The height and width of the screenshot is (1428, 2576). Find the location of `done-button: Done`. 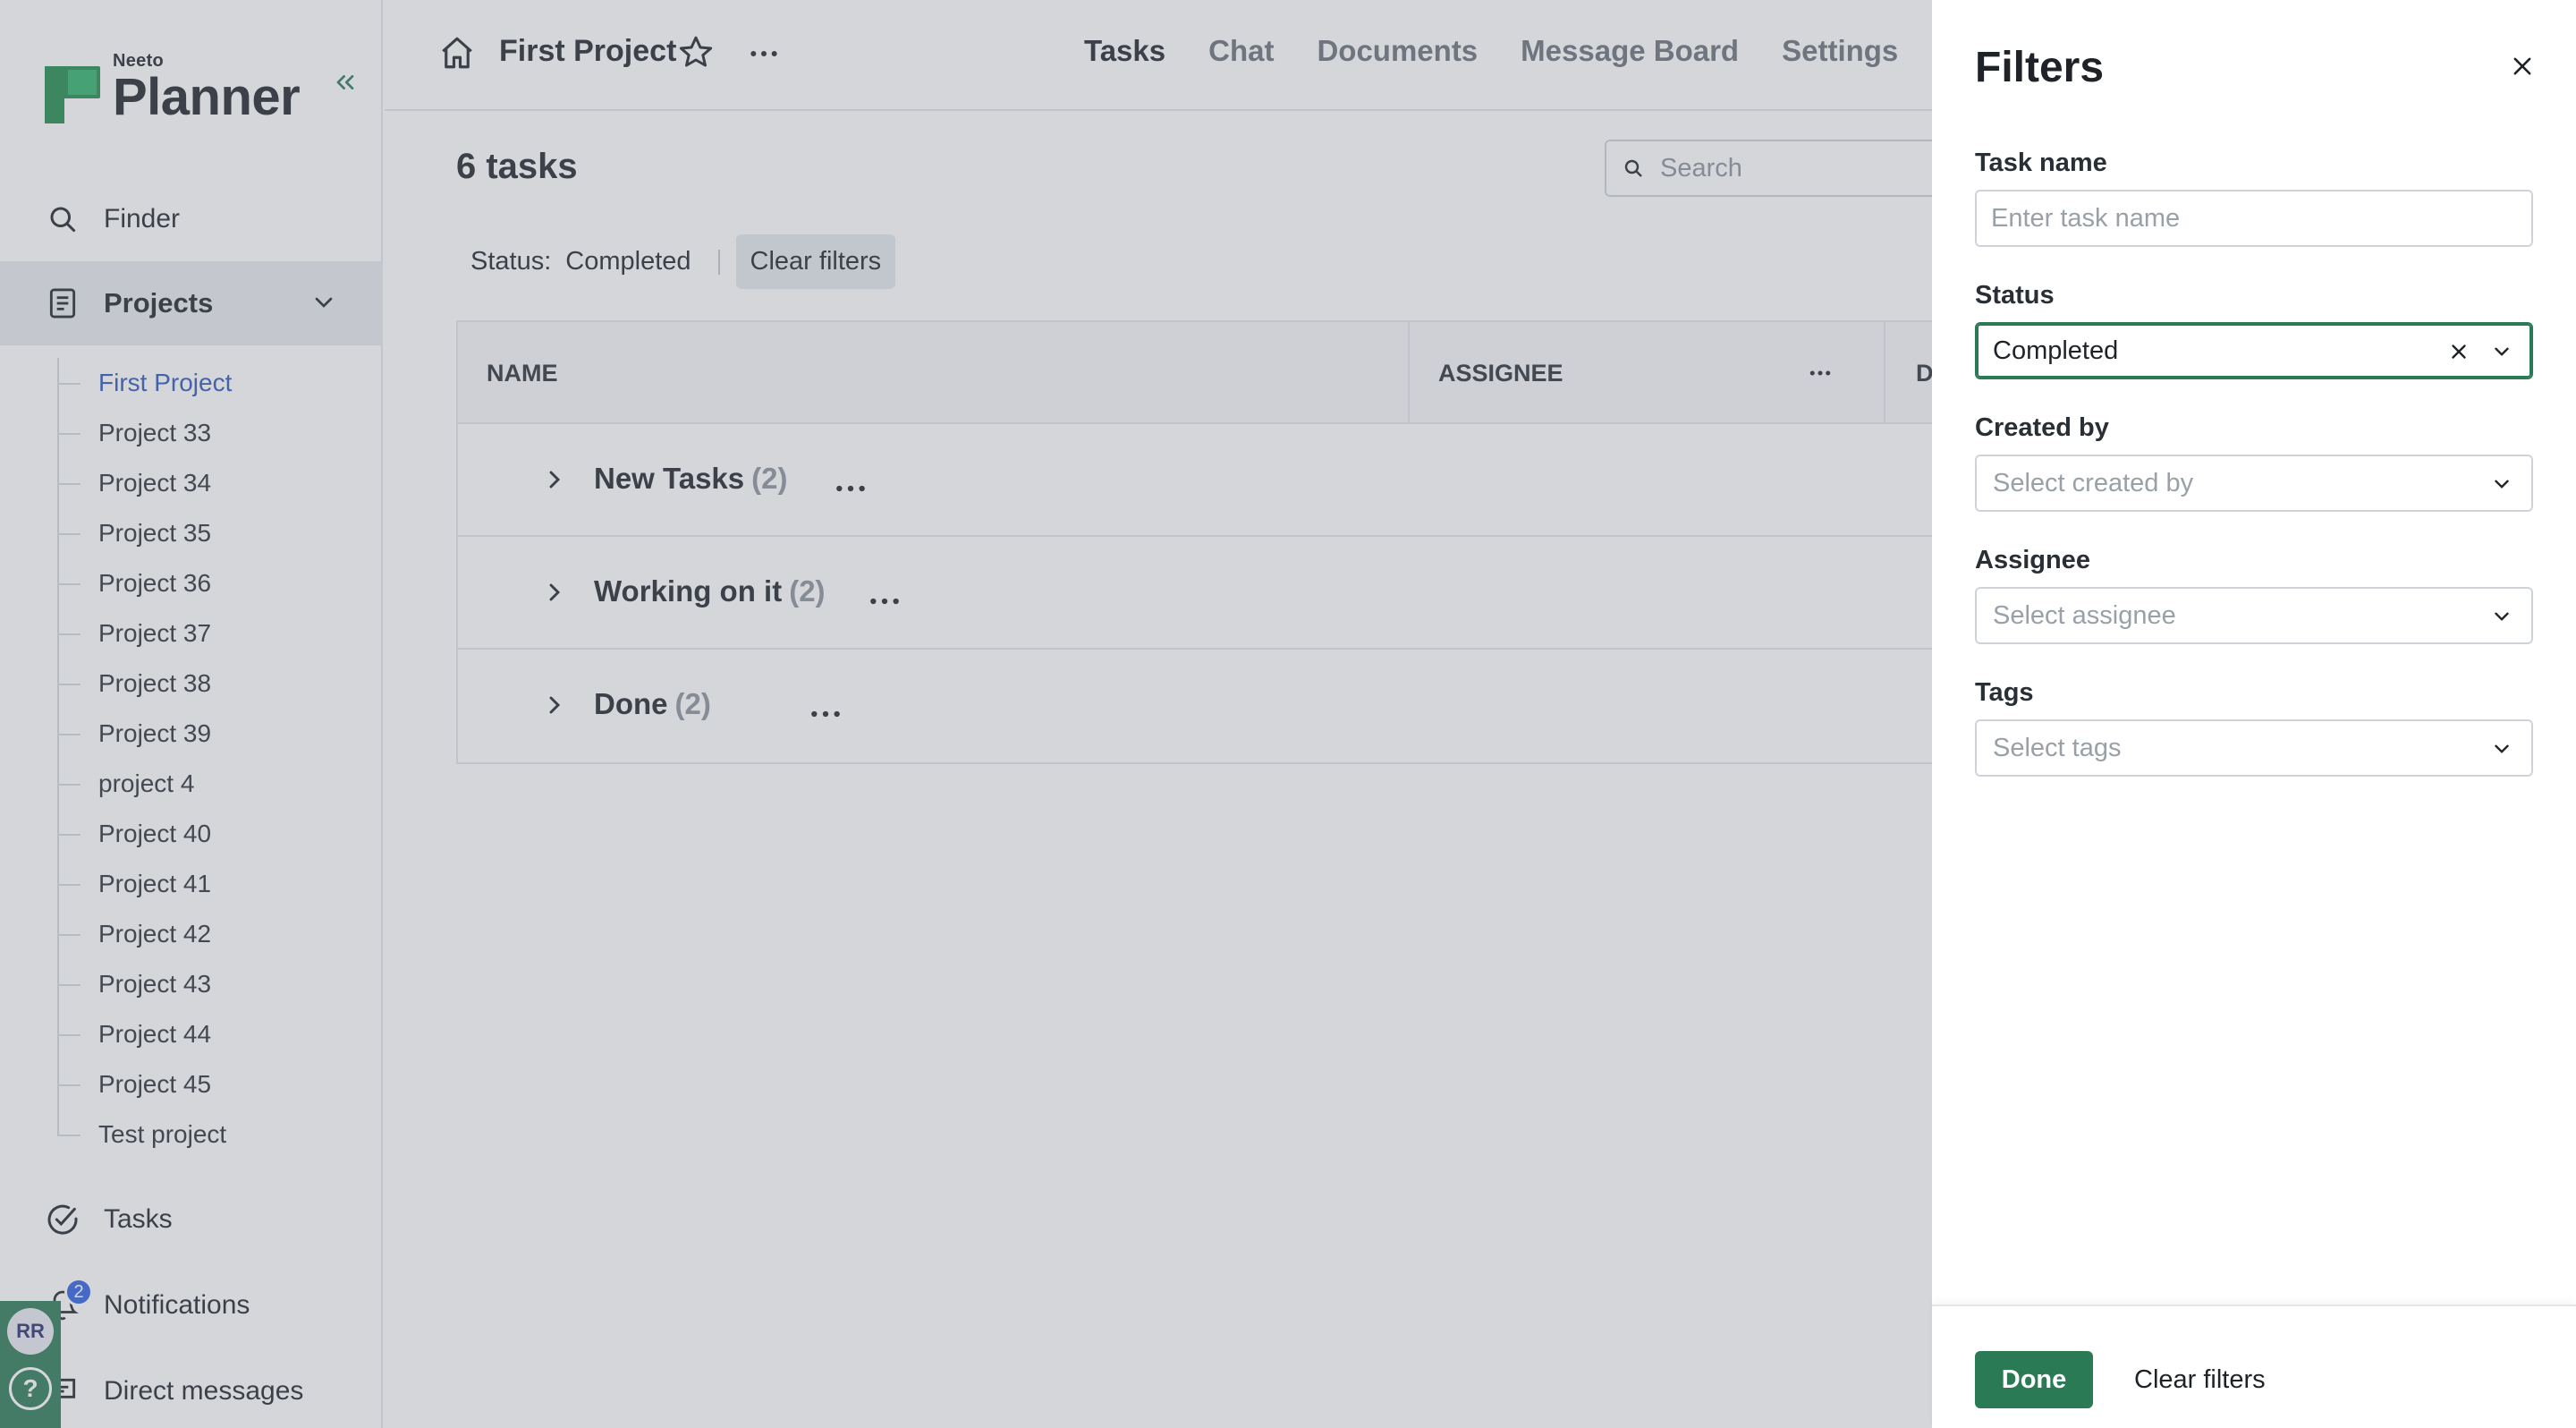

done-button: Done is located at coordinates (2034, 1379).